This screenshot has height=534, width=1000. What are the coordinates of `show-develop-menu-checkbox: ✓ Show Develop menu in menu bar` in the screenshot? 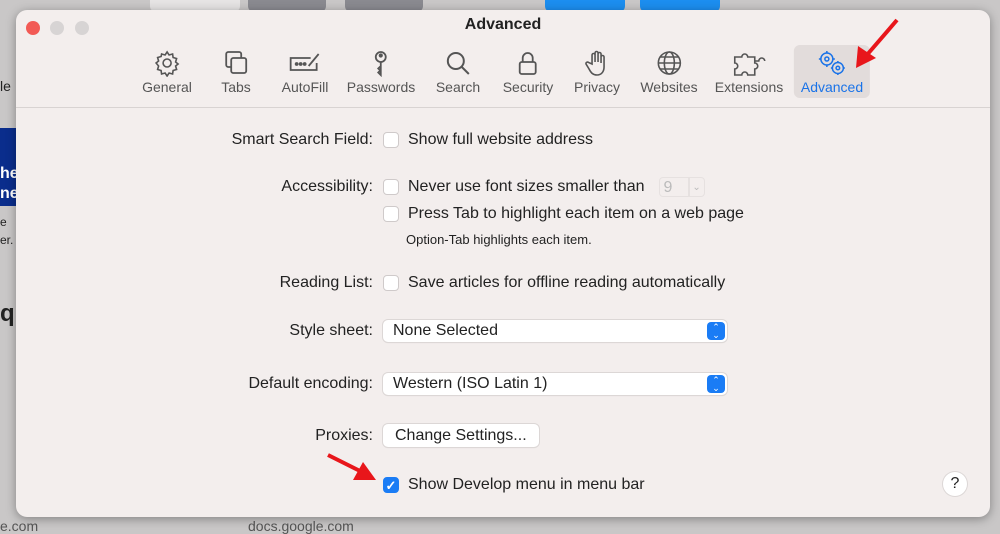 It's located at (514, 485).